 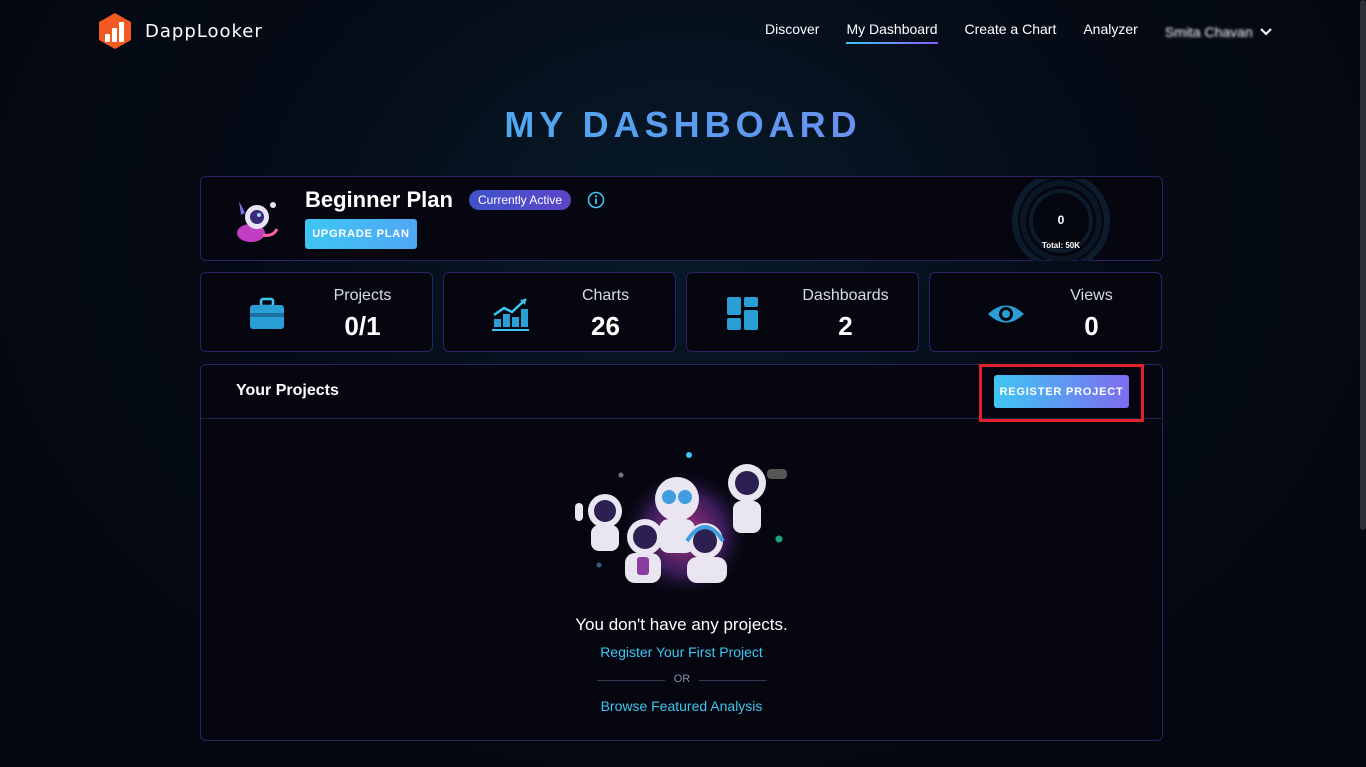 I want to click on register-first-project-link: Register Your First Project, so click(x=681, y=652).